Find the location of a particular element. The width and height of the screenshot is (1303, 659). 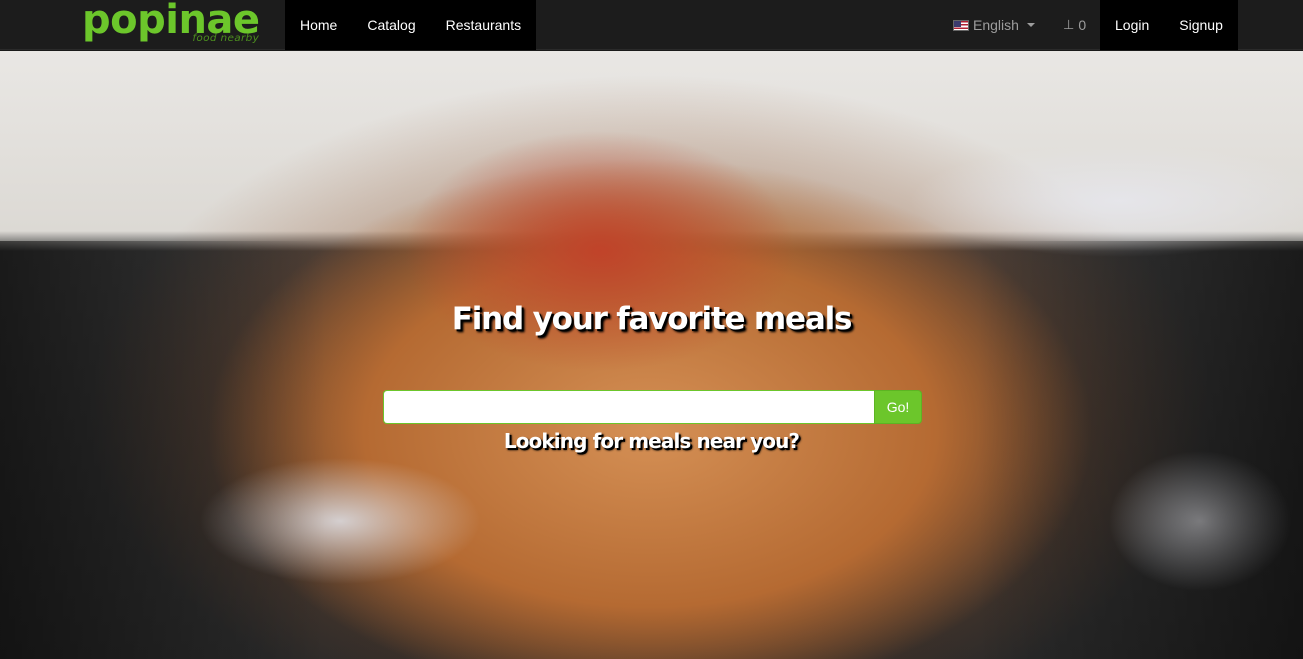

language-label: English is located at coordinates (996, 25).